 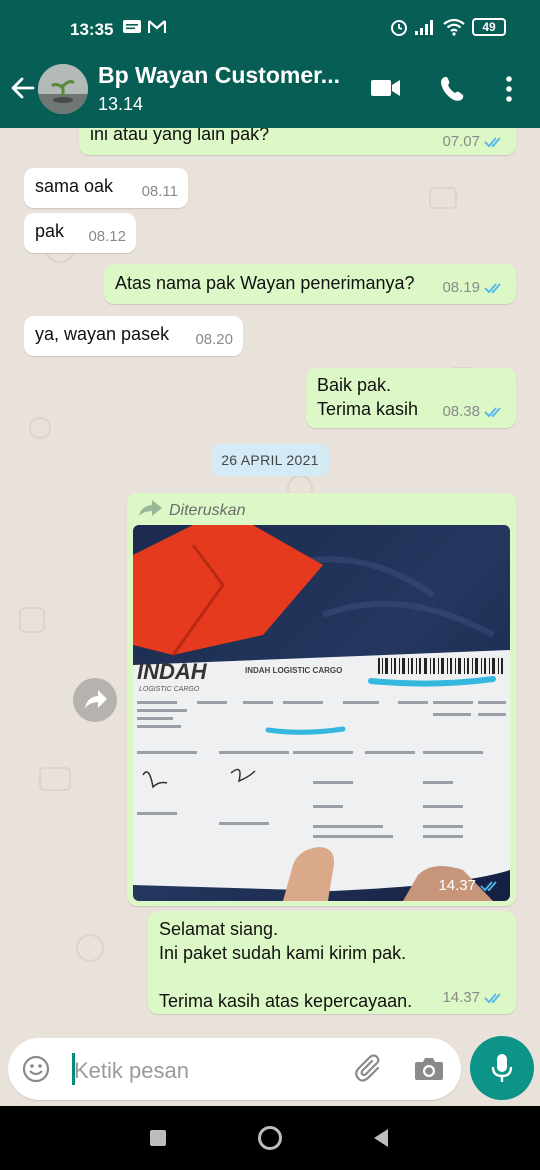 I want to click on contact-last-seen: 13.14, so click(x=121, y=104).